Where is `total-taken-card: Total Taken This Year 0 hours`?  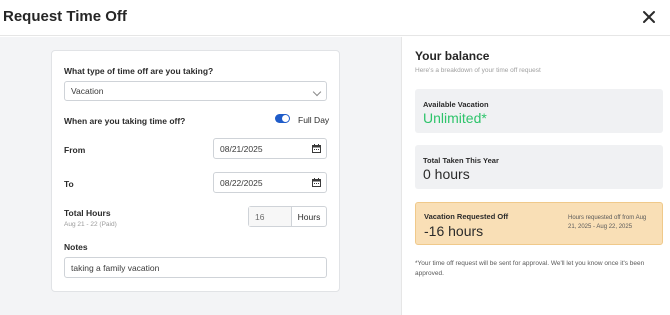 total-taken-card: Total Taken This Year 0 hours is located at coordinates (539, 167).